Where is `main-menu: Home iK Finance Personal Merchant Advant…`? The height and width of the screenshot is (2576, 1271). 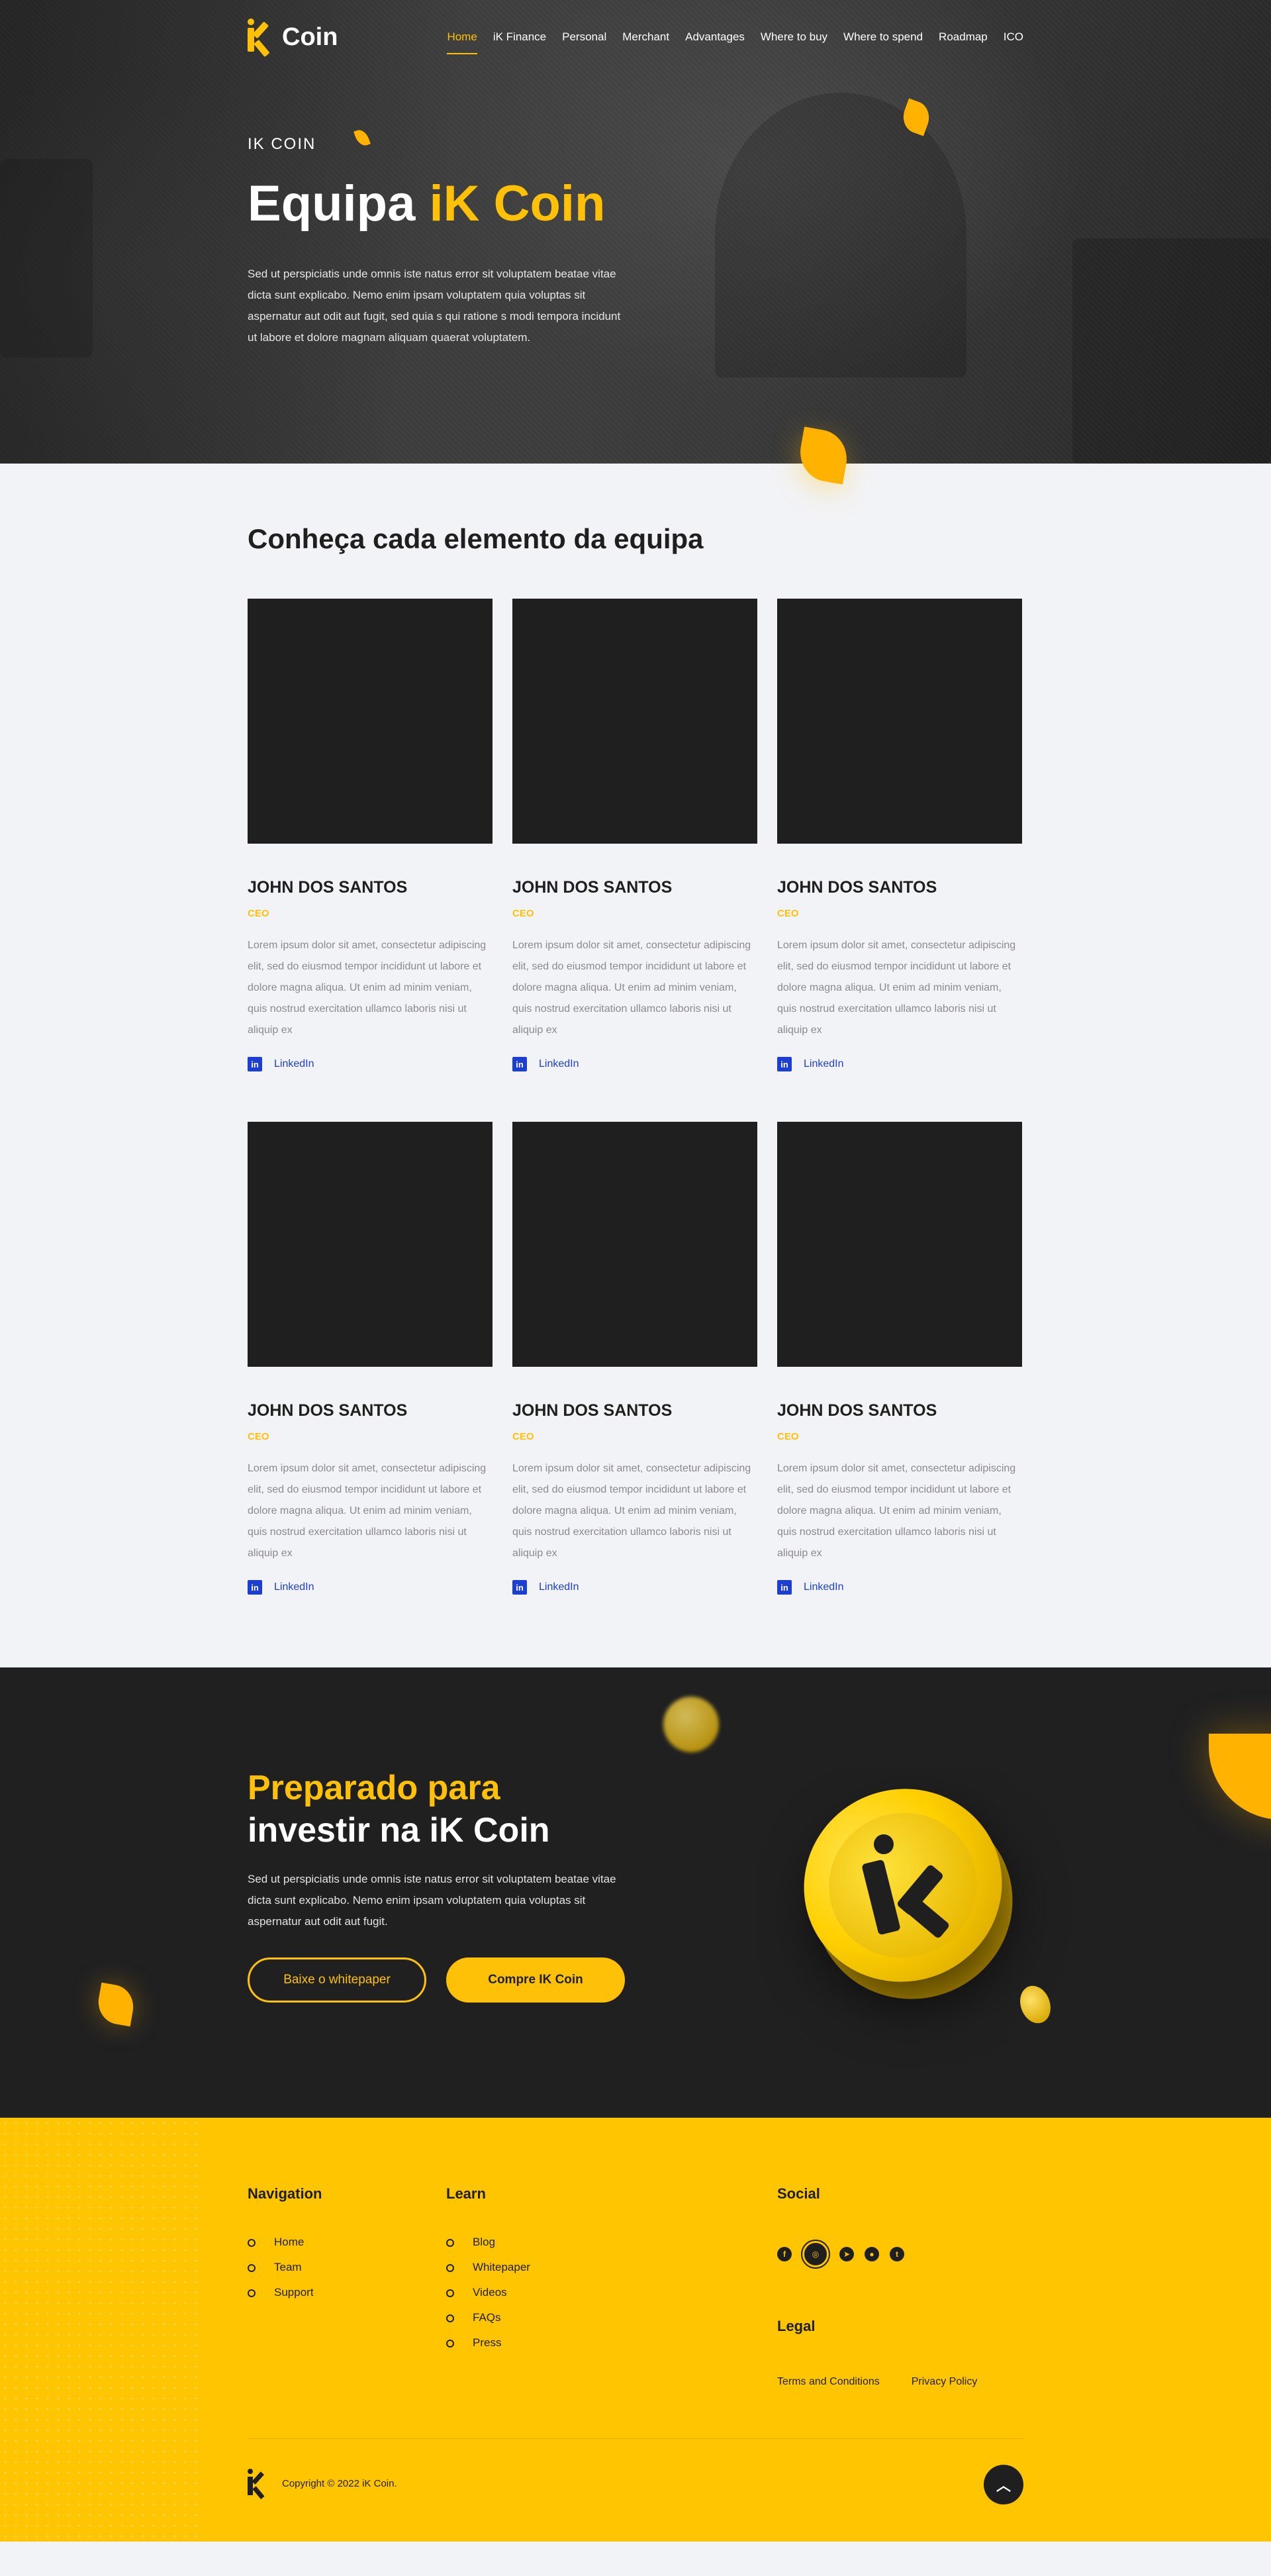
main-menu: Home iK Finance Personal Merchant Advant… is located at coordinates (735, 39).